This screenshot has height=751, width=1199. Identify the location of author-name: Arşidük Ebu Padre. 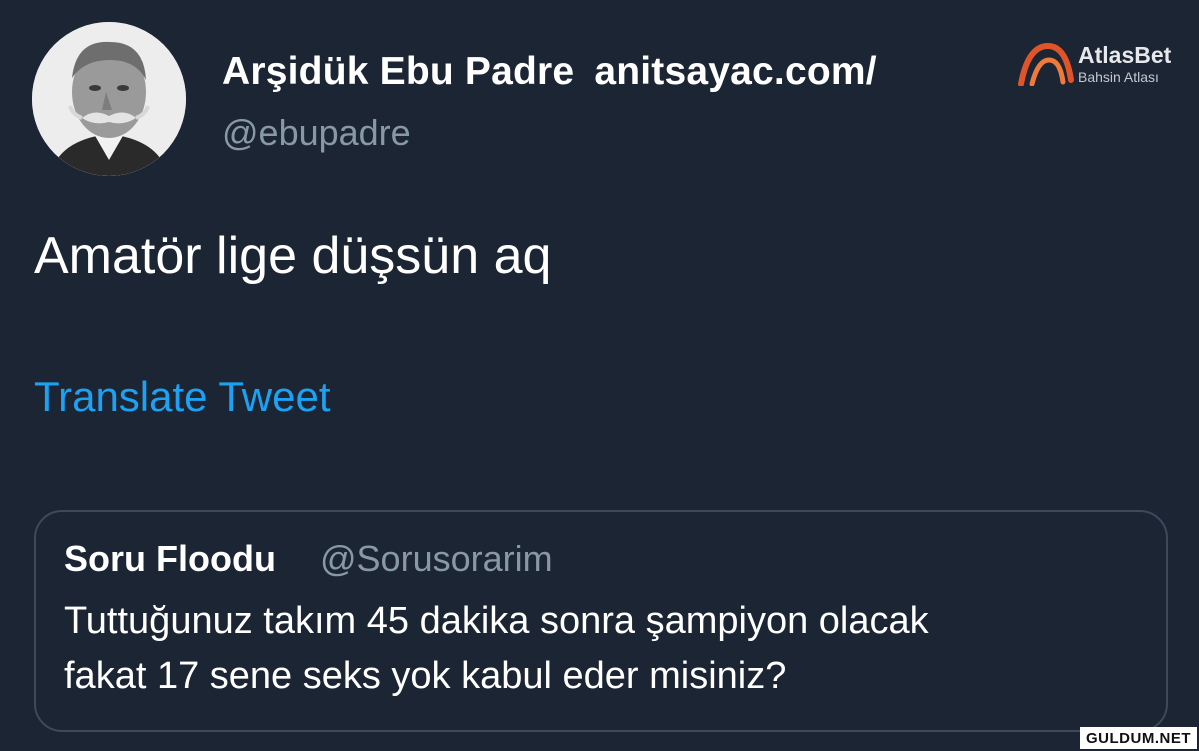
(398, 71).